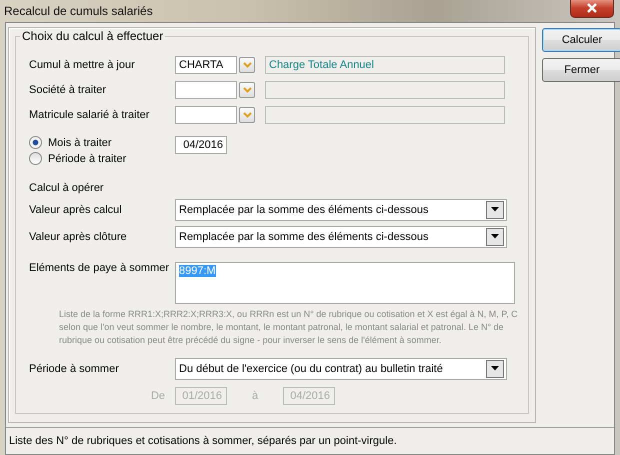  Describe the element at coordinates (201, 145) in the screenshot. I see `month-field: 04/2016` at that location.